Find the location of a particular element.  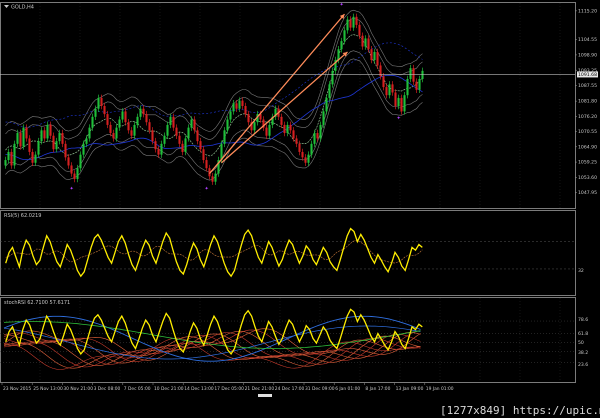

rsi-title-text: RSI(5) 62.0219 is located at coordinates (22, 216).